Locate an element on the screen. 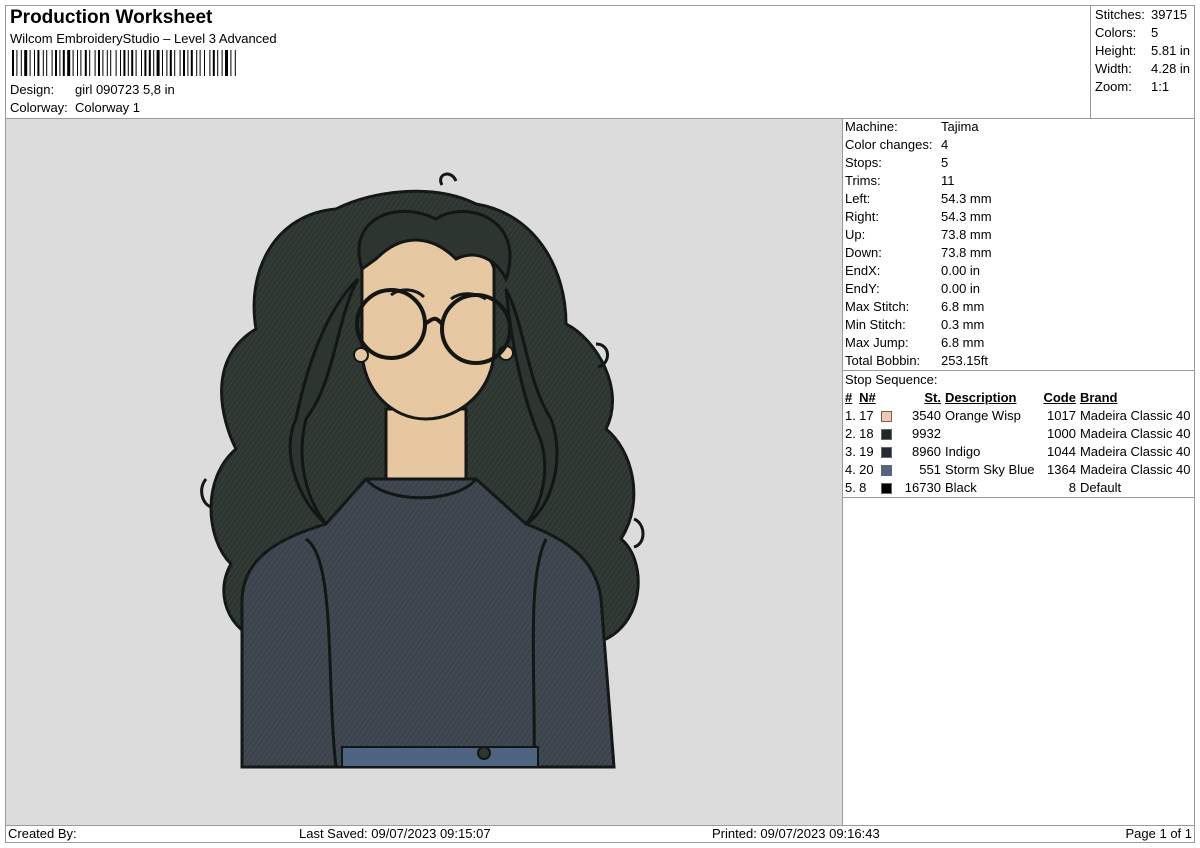  summary-height: Height: 5.81 in is located at coordinates (1143, 50).